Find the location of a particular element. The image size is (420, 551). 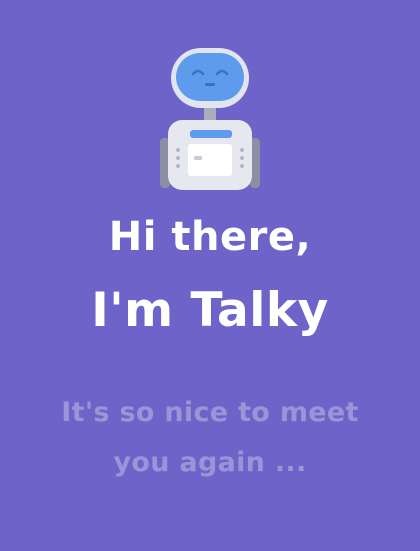

greeting-title-line1: Hi there, is located at coordinates (210, 237).